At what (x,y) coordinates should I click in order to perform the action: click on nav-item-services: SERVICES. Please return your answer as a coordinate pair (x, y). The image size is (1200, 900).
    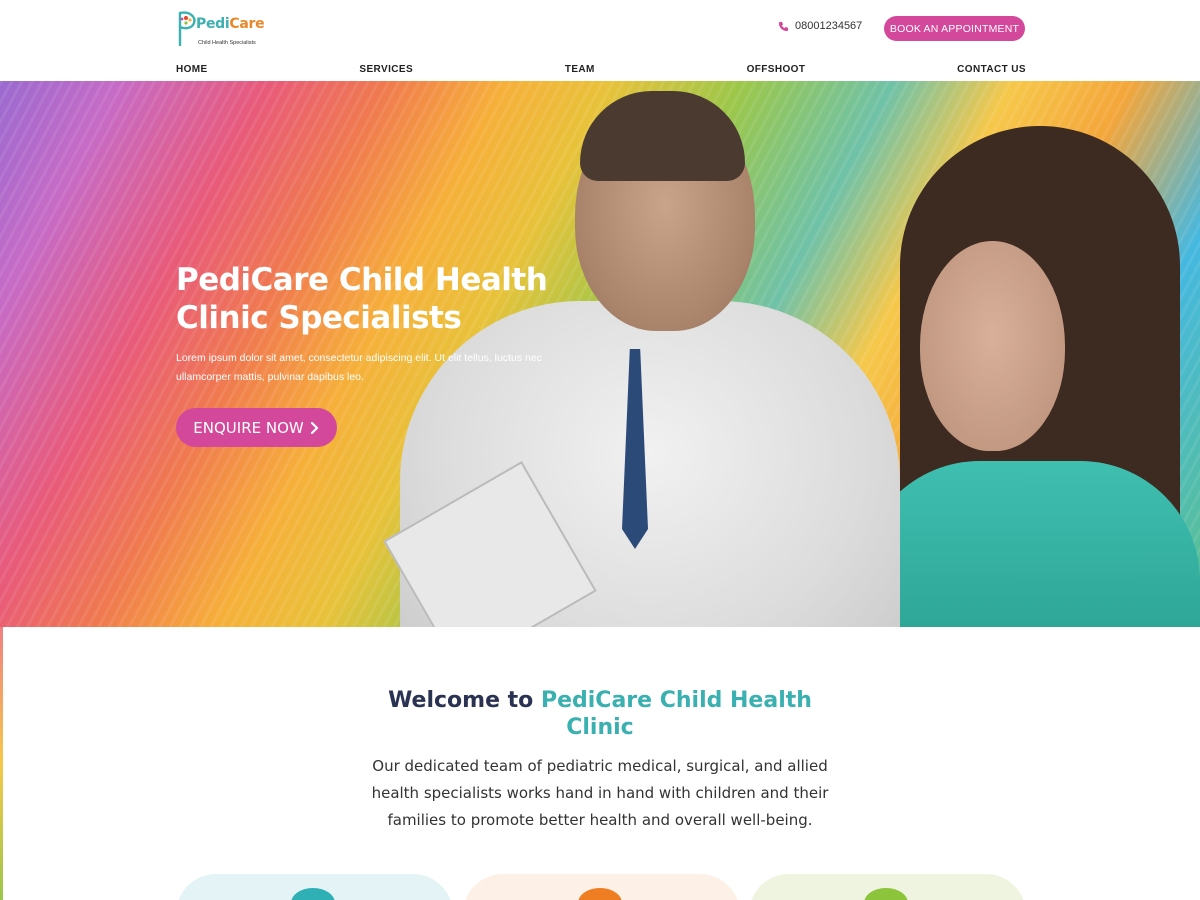
    Looking at the image, I should click on (386, 69).